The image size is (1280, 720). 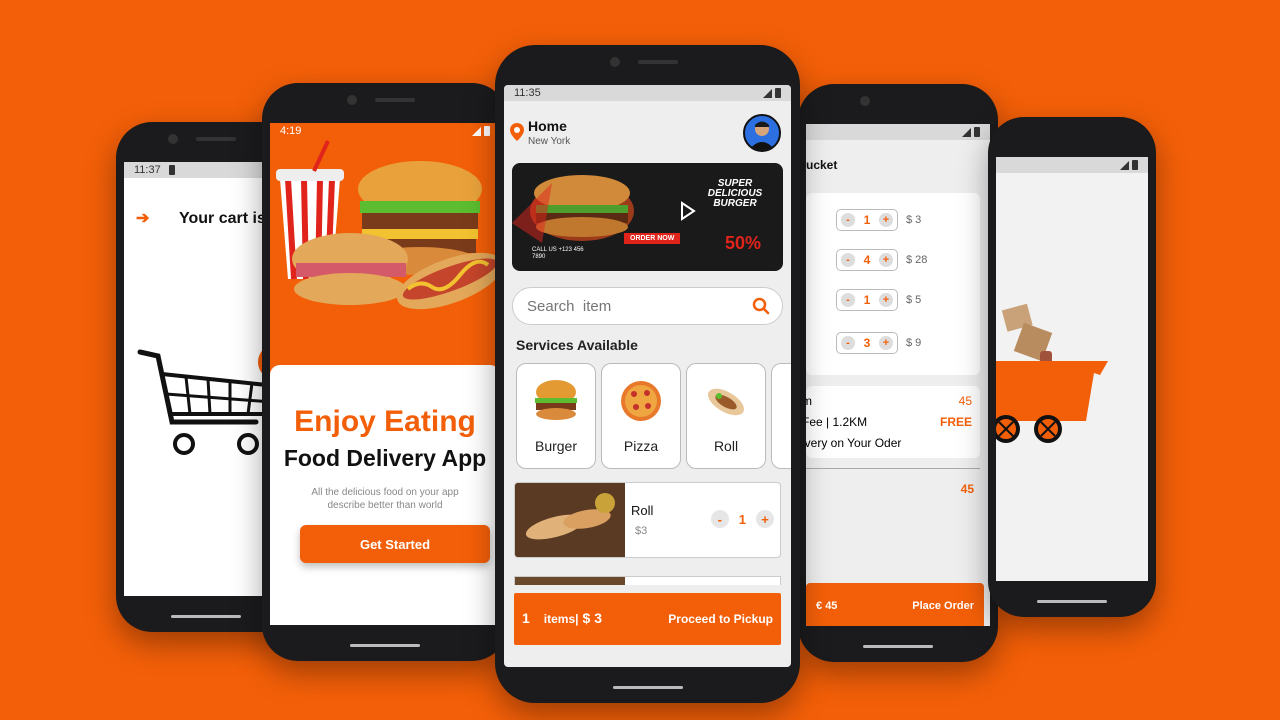 I want to click on search-icon, so click(x=761, y=306).